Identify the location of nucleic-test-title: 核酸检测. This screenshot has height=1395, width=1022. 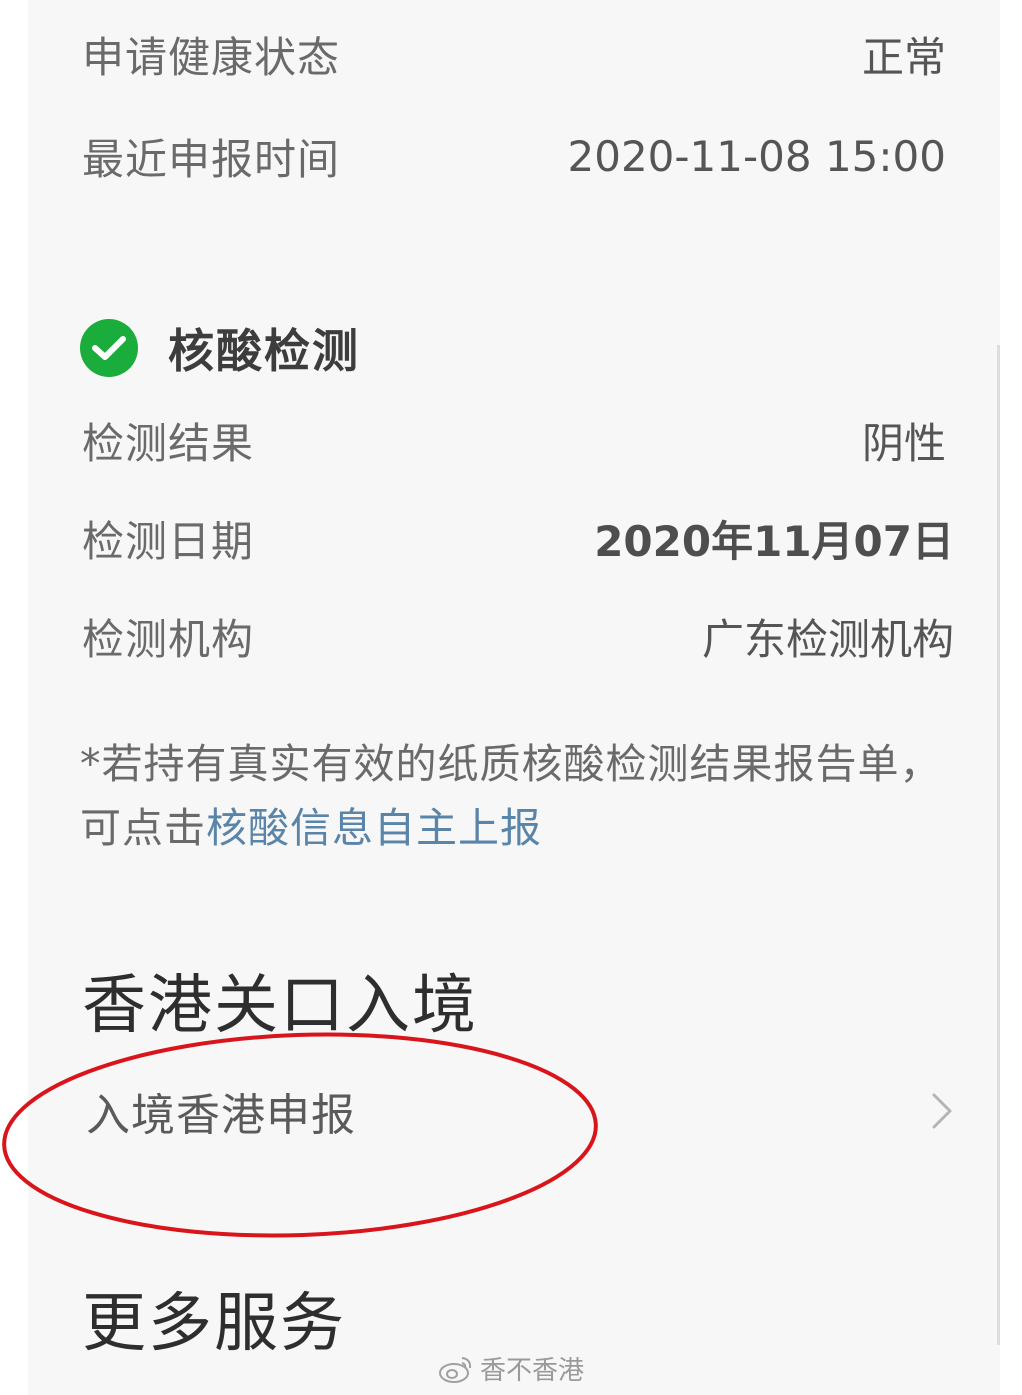
(264, 351).